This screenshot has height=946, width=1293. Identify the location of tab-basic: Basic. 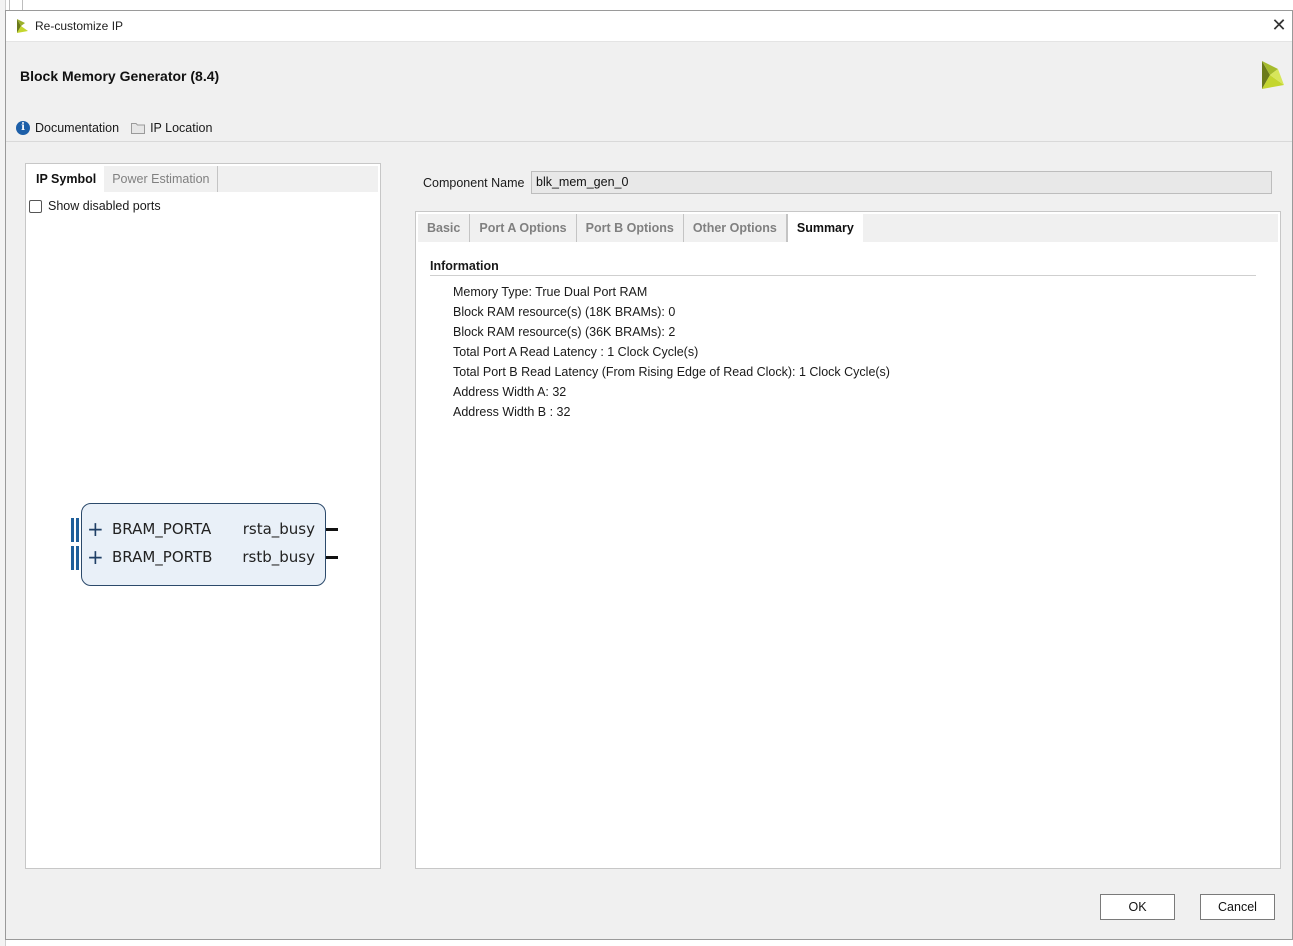
(444, 228).